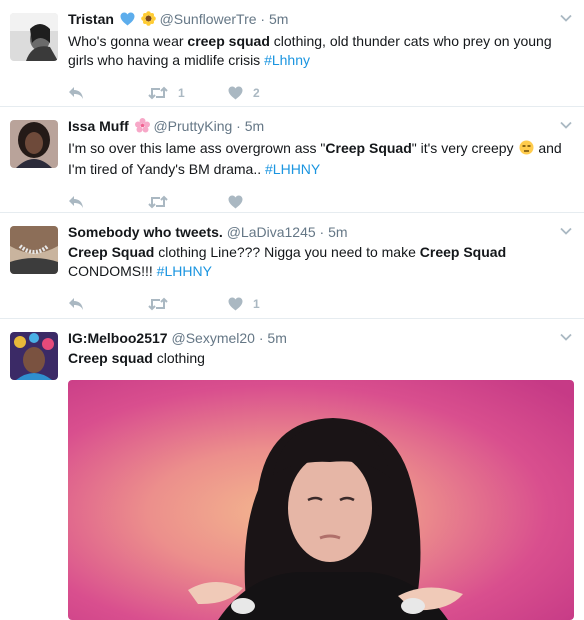 The width and height of the screenshot is (584, 620). What do you see at coordinates (178, 358) in the screenshot?
I see `text-segment: clothing` at bounding box center [178, 358].